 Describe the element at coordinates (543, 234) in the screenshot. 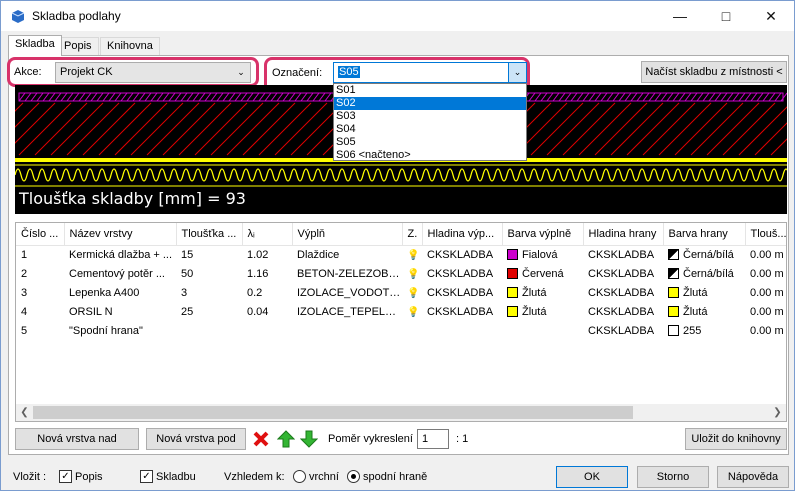

I see `column-header: Barva výplně` at that location.